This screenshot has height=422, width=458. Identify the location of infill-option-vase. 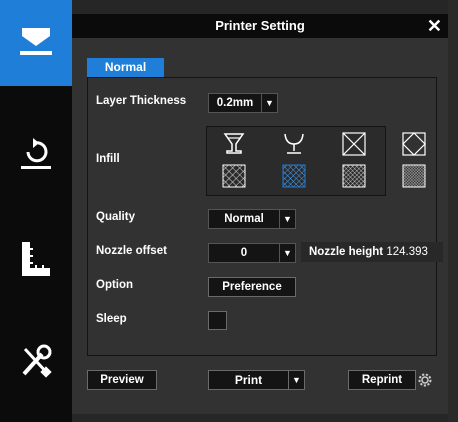
(294, 144).